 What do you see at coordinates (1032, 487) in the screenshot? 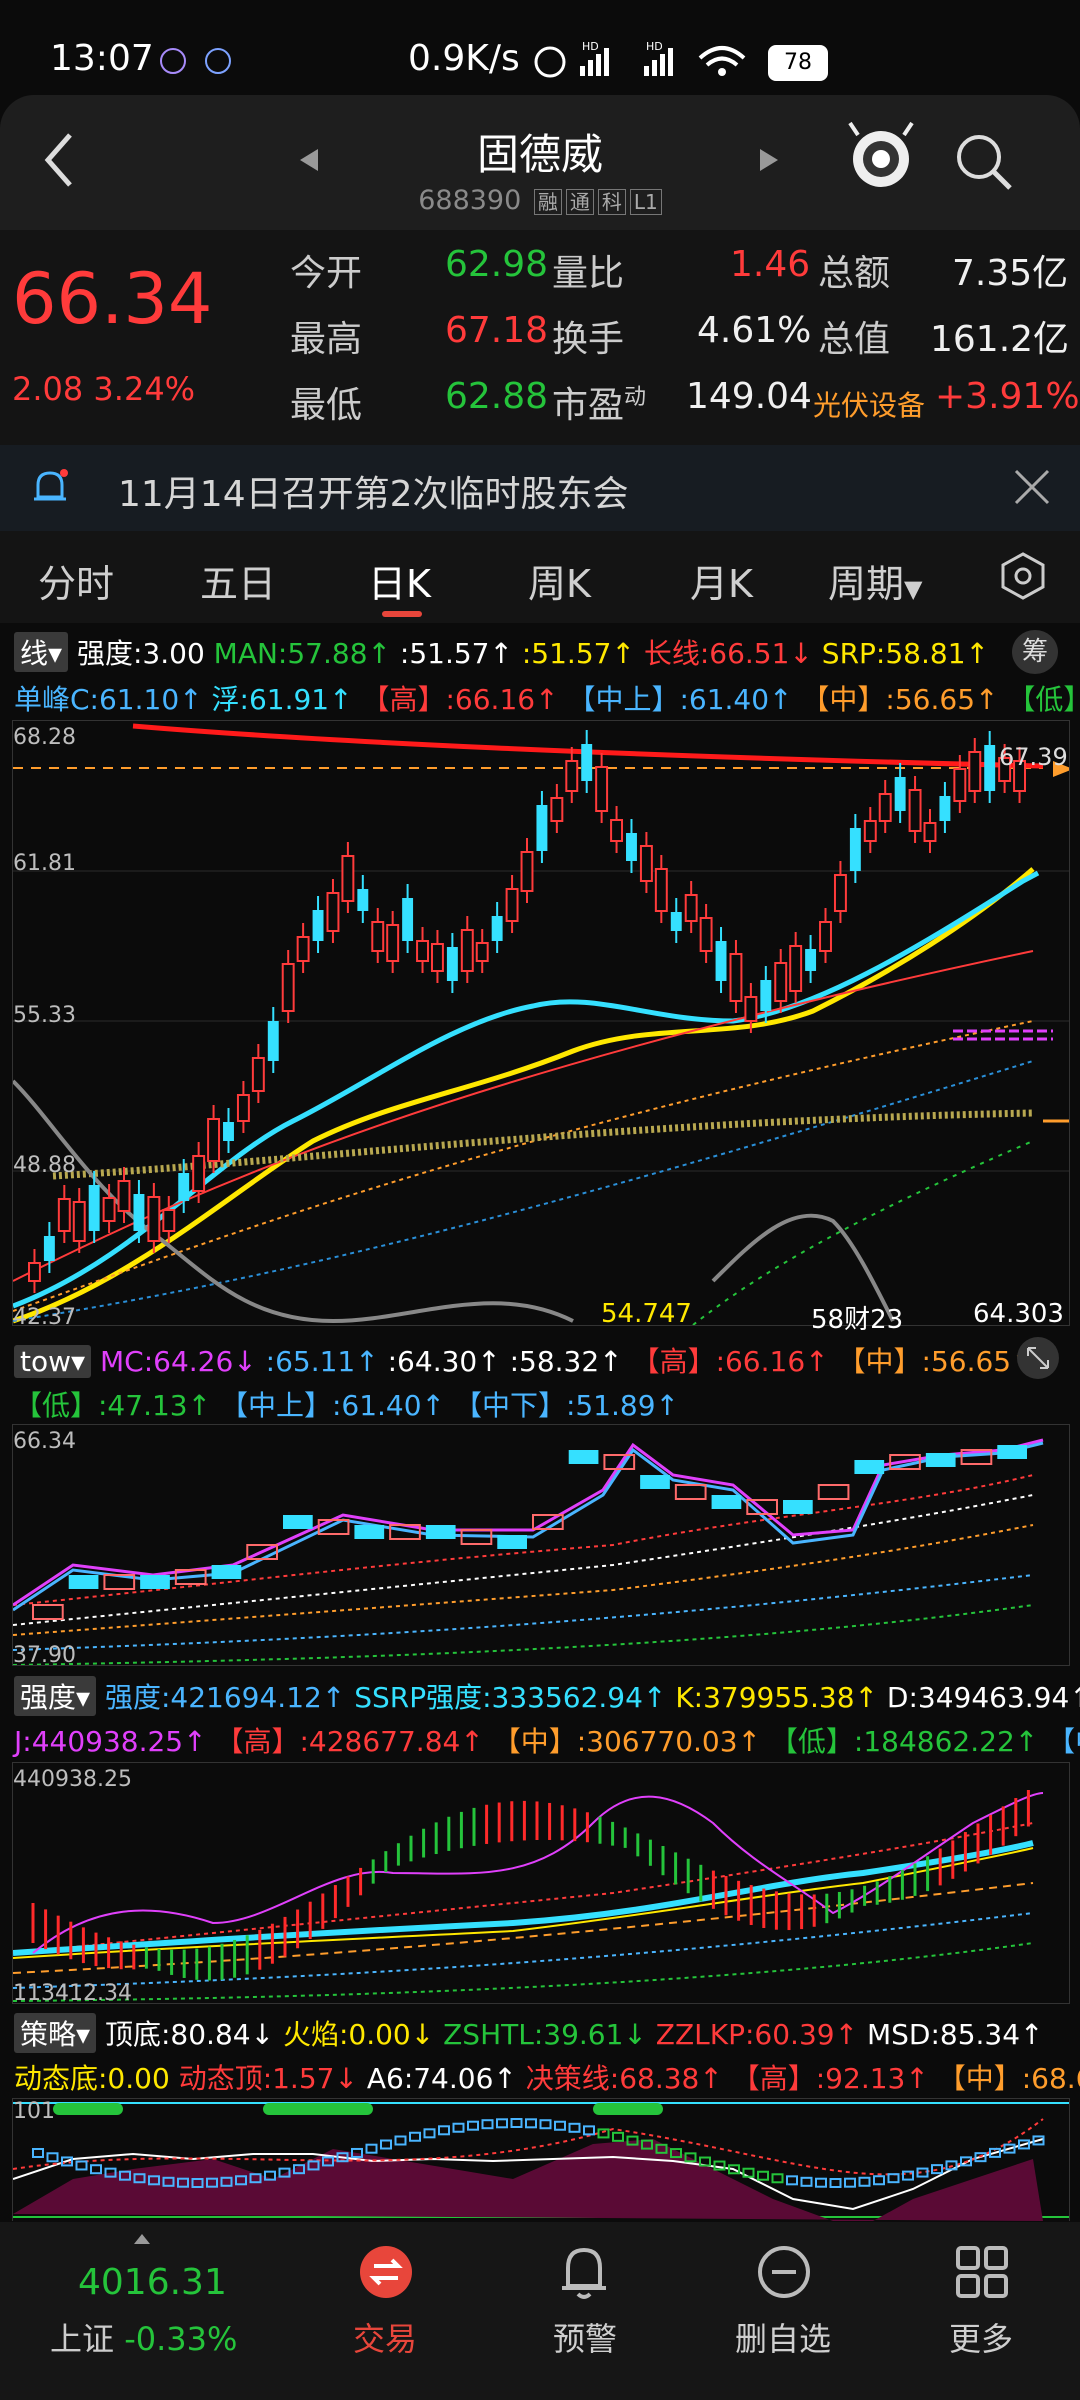
I see `close-icon` at bounding box center [1032, 487].